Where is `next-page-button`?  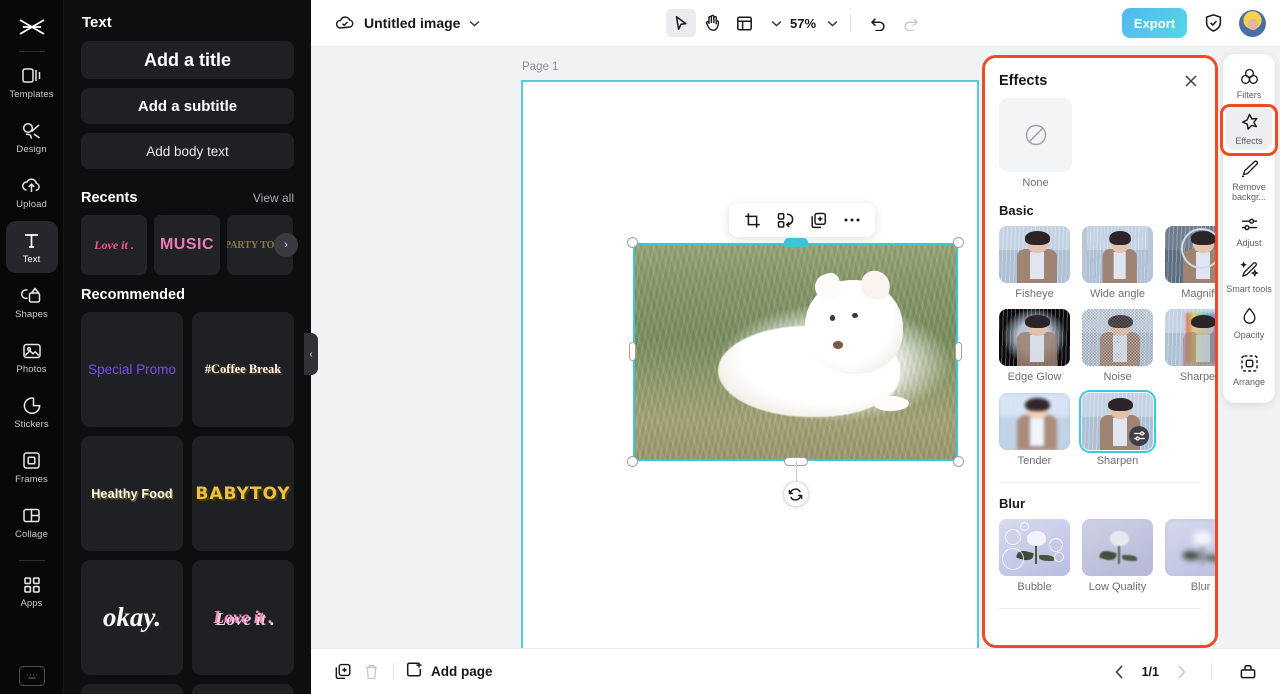
next-page-button is located at coordinates (1181, 672).